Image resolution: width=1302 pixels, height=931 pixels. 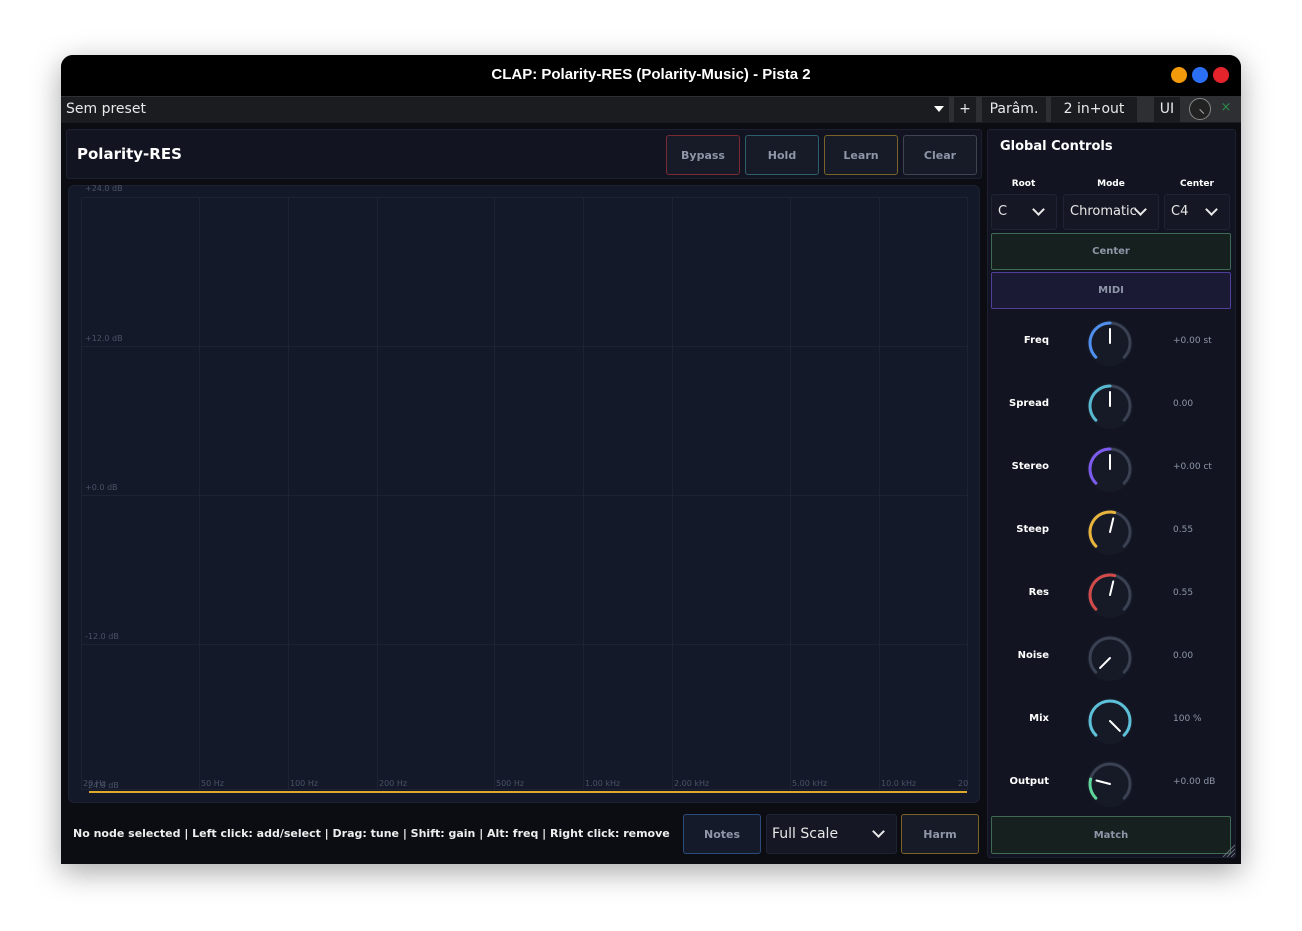 I want to click on midi-button: MIDI, so click(x=1111, y=290).